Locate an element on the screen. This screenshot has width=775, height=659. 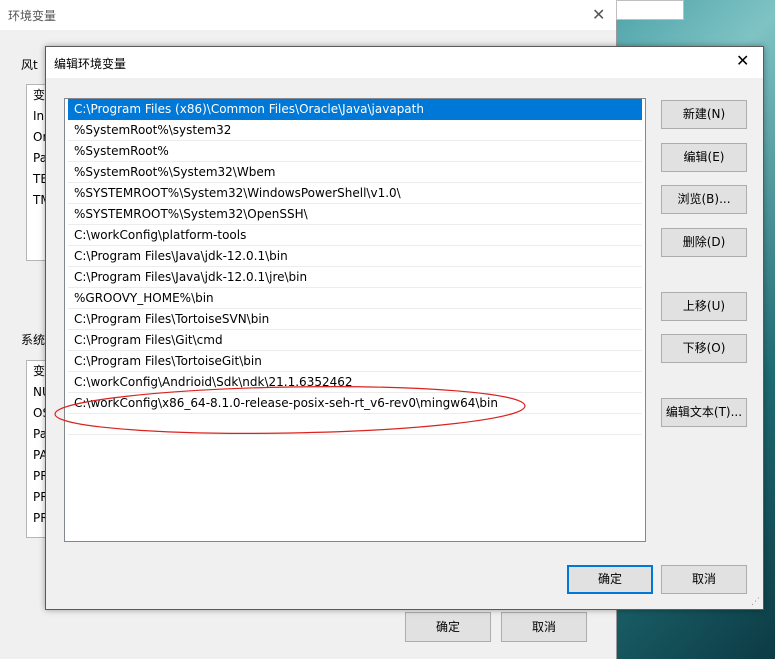
move-up-button: 上移(U) is located at coordinates (704, 306).